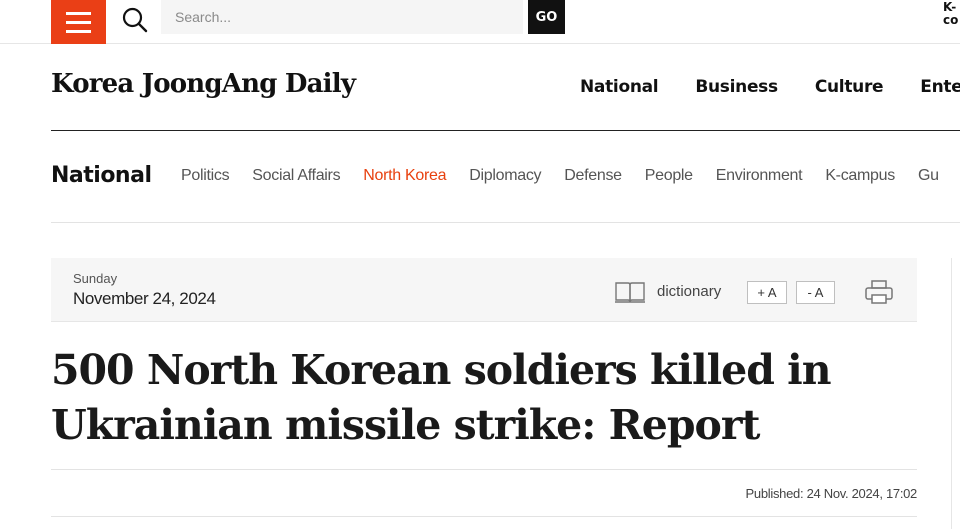 Image resolution: width=960 pixels, height=529 pixels. Describe the element at coordinates (78, 13) in the screenshot. I see `hamburger-menu-icon` at that location.